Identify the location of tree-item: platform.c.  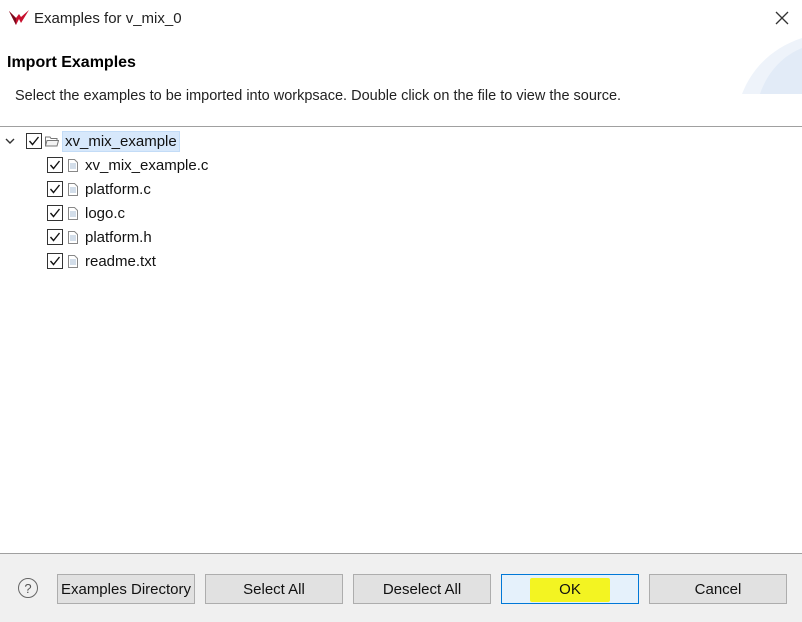
(100, 189).